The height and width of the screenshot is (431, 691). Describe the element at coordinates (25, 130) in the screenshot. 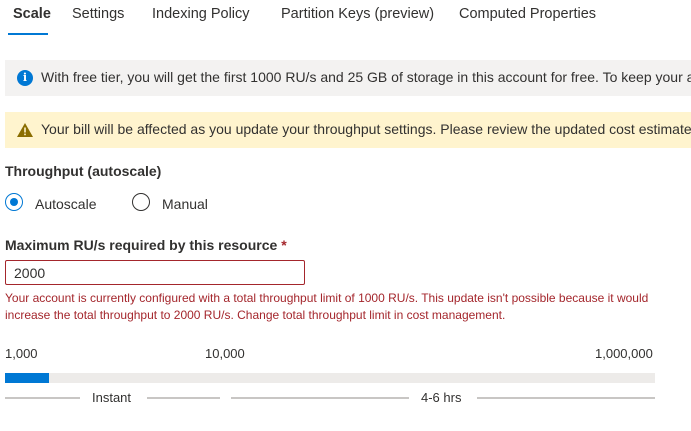

I see `warning-icon` at that location.